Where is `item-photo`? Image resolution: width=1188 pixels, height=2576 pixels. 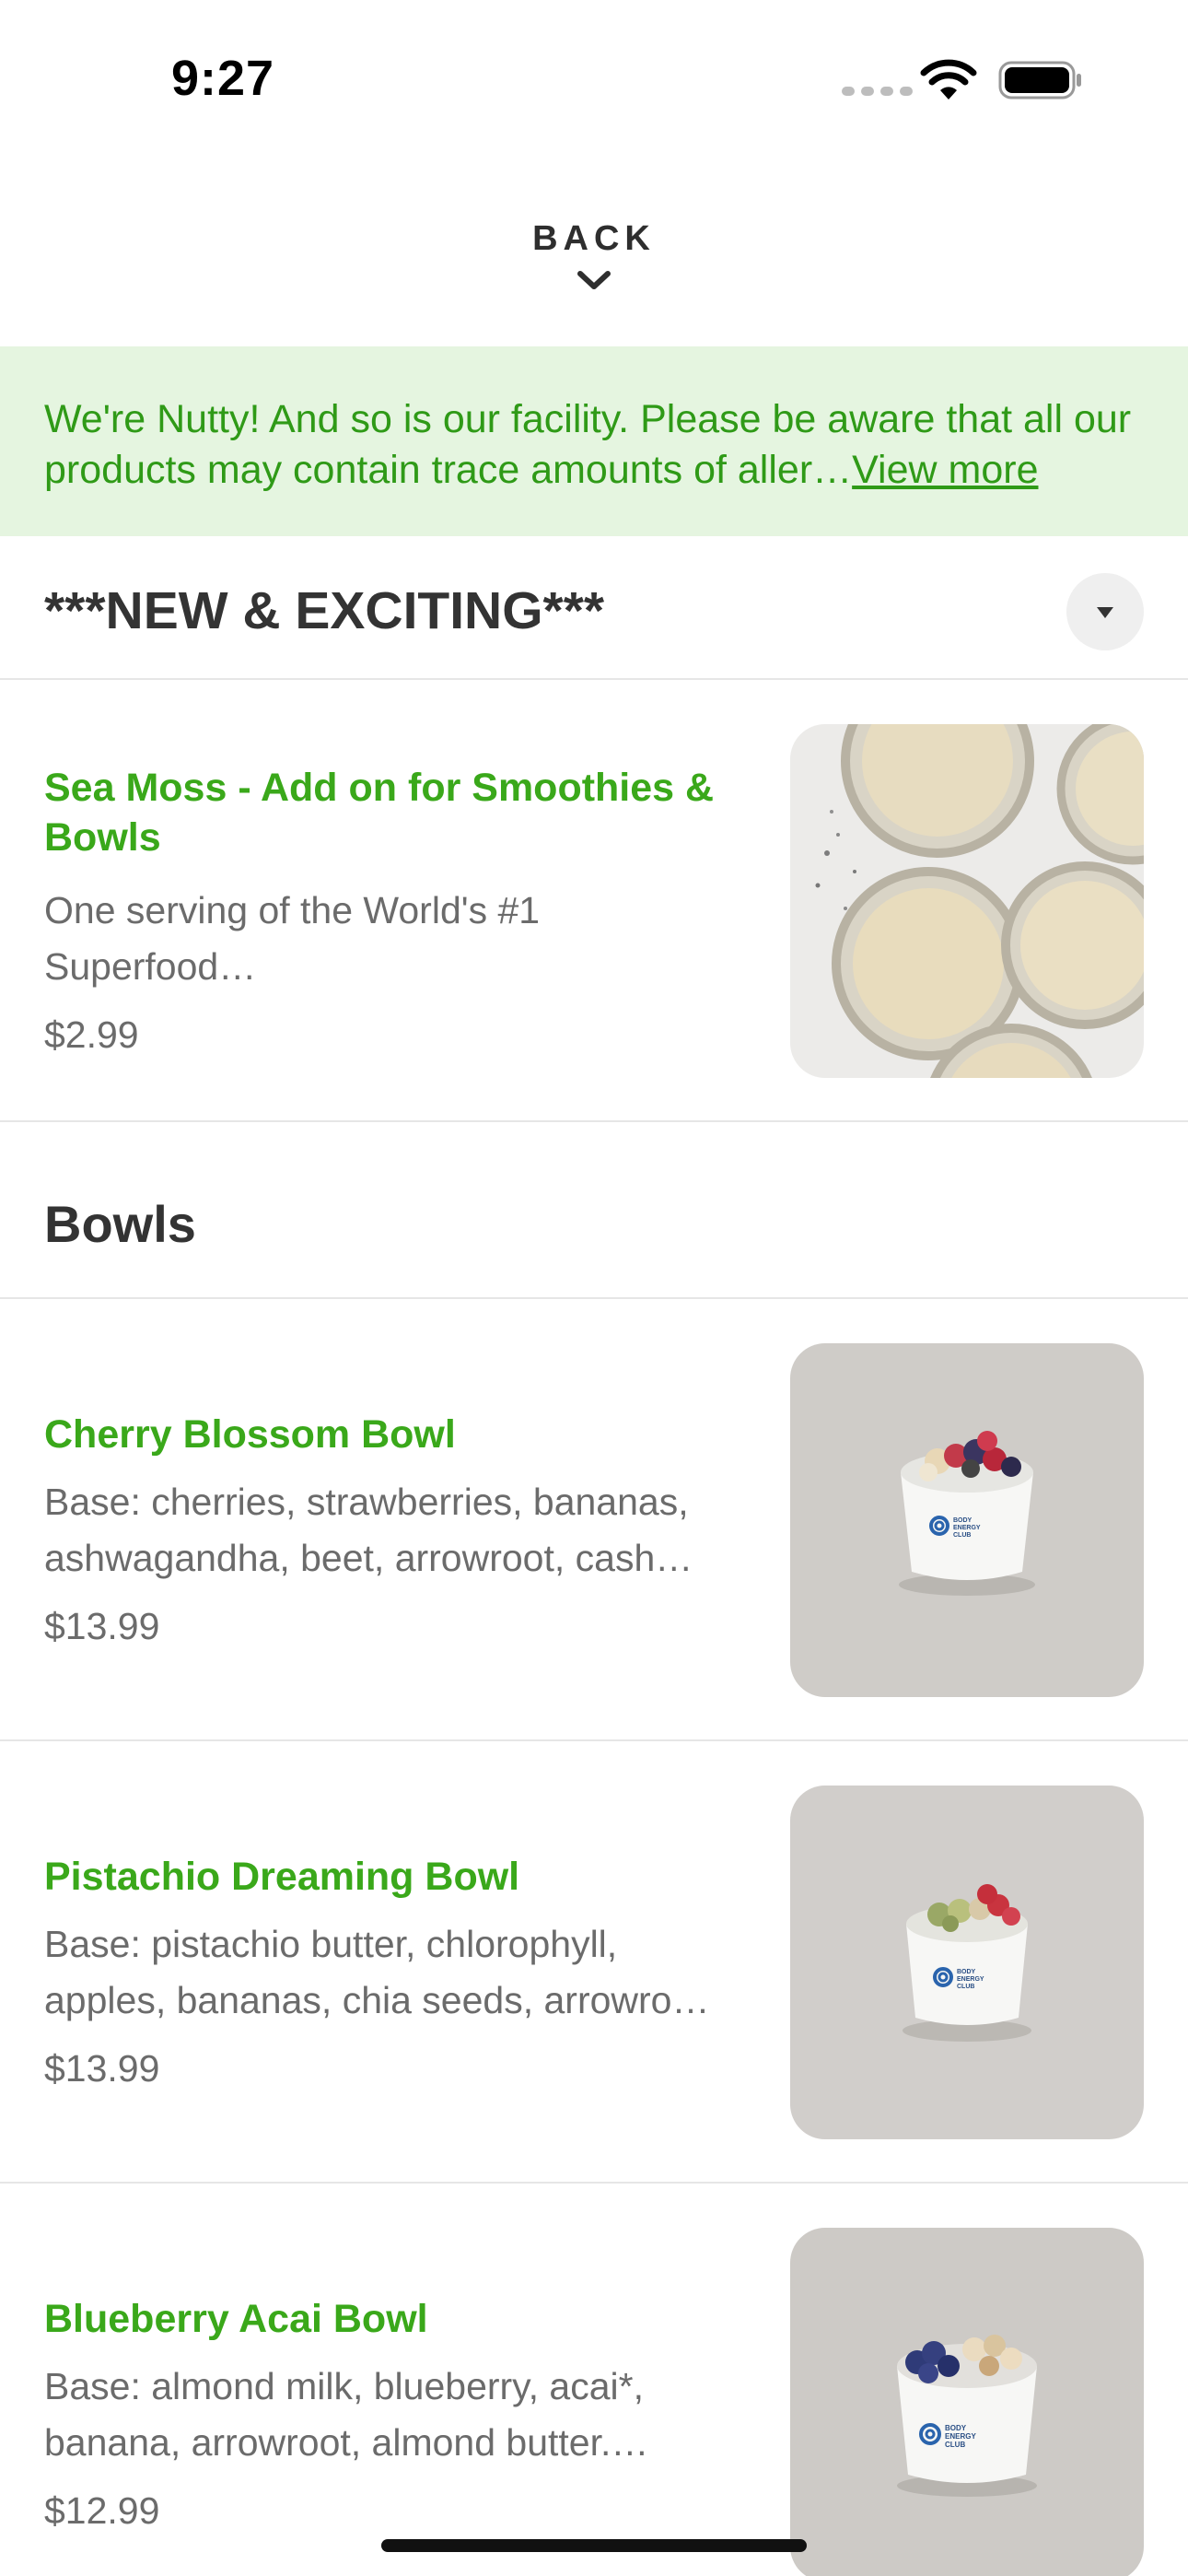
item-photo is located at coordinates (967, 901).